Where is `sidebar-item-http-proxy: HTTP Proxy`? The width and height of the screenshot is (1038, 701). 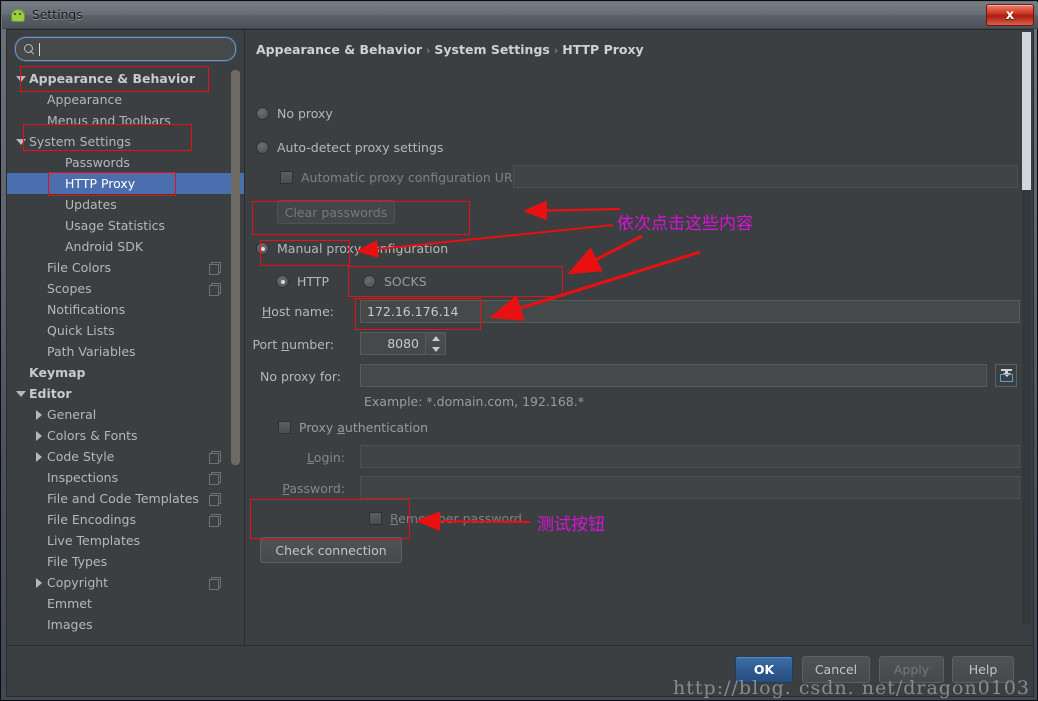 sidebar-item-http-proxy: HTTP Proxy is located at coordinates (125, 183).